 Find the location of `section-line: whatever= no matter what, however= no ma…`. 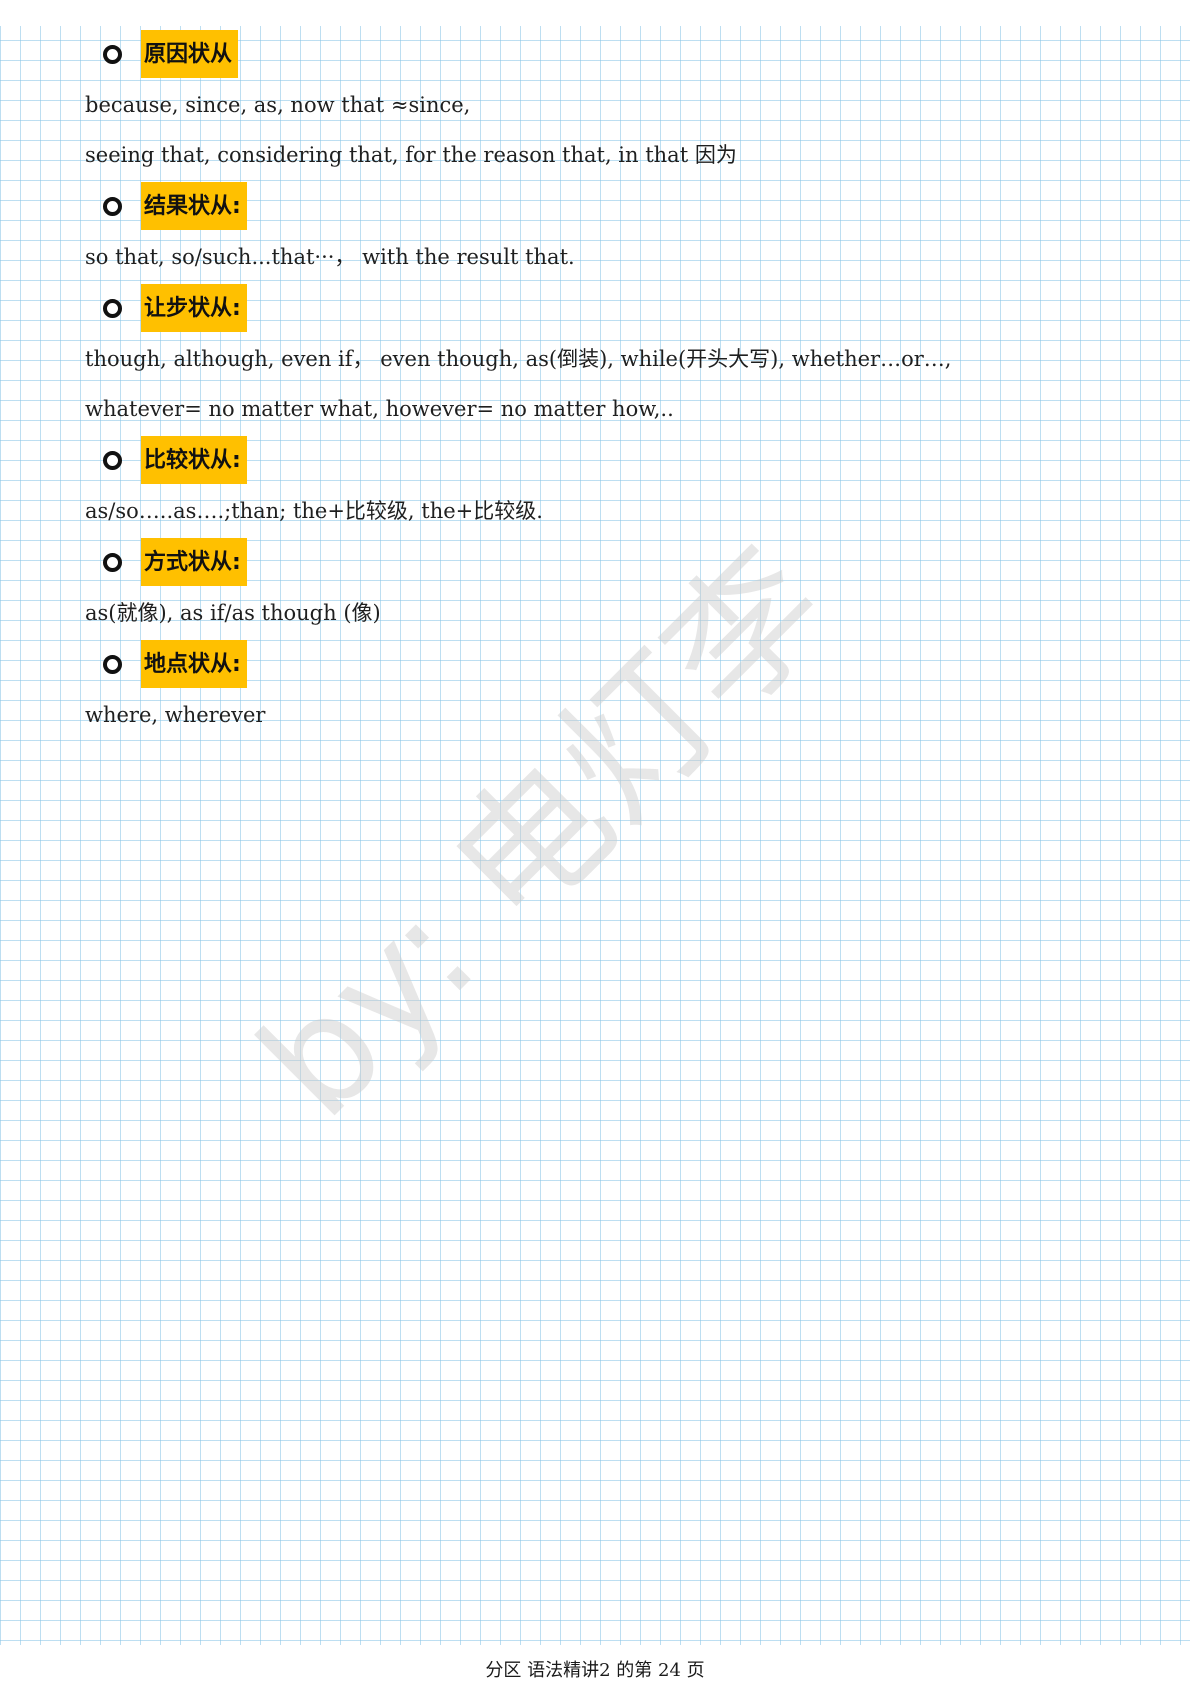

section-line: whatever= no matter what, however= no ma… is located at coordinates (379, 409).